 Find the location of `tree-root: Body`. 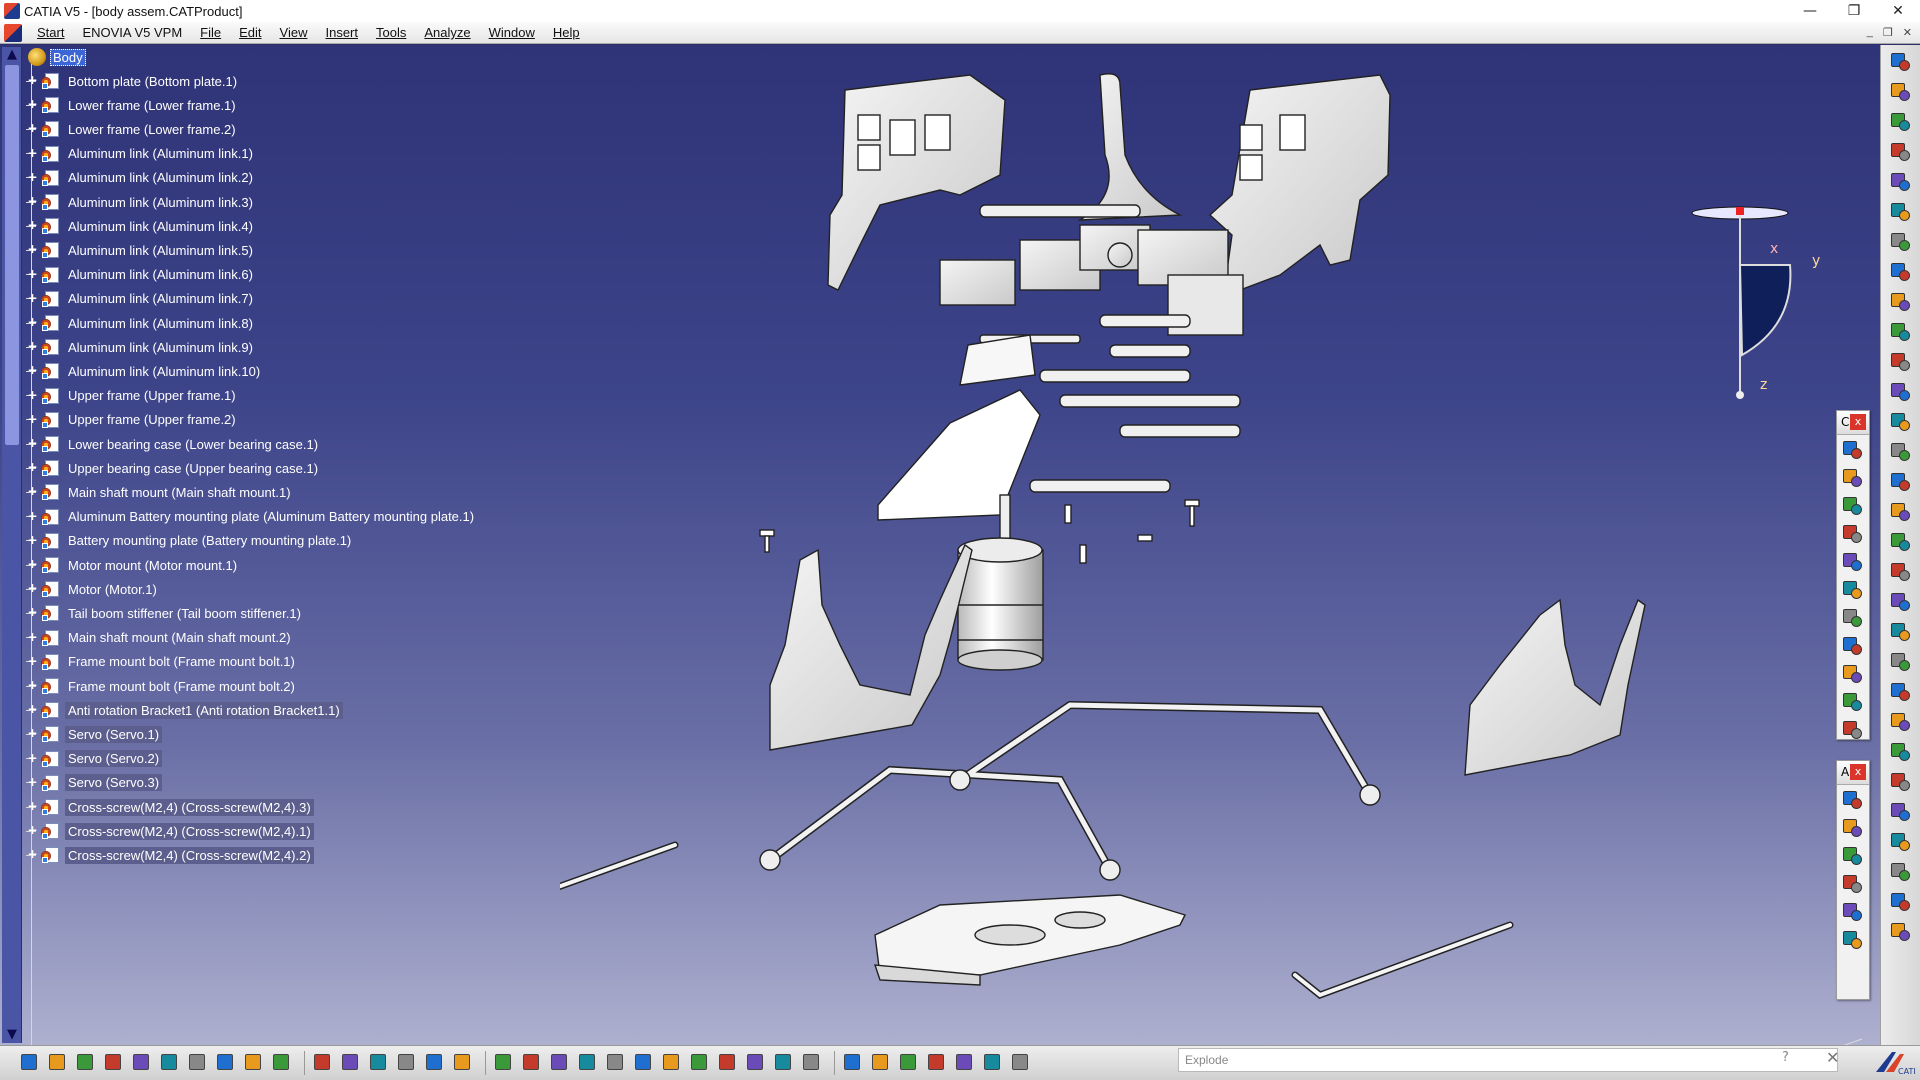

tree-root: Body is located at coordinates (57, 57).